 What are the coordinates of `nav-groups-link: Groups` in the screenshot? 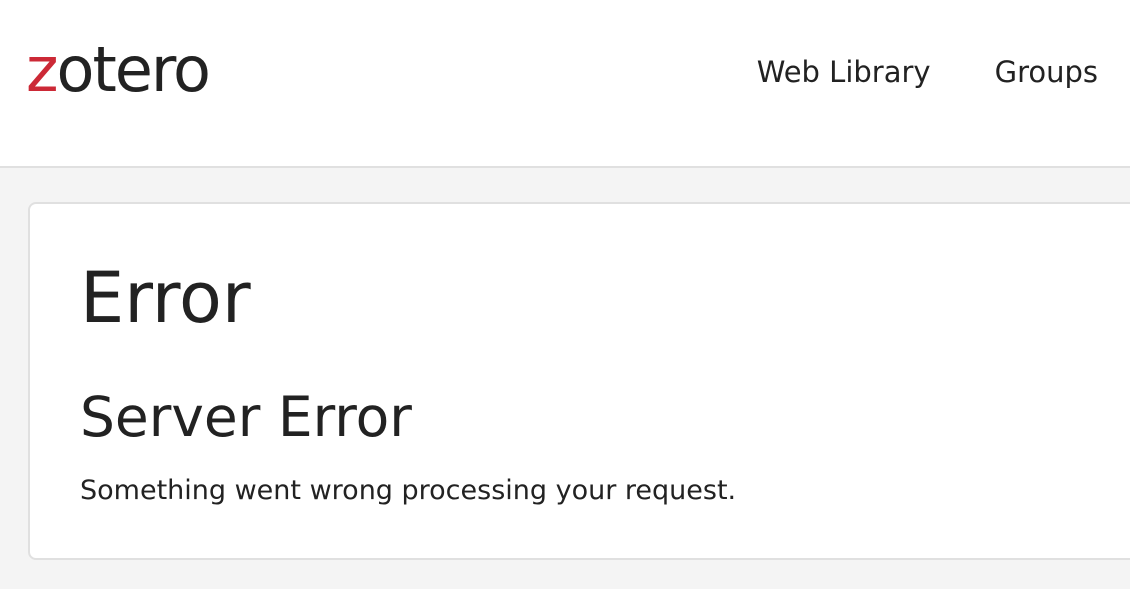 It's located at (1046, 72).